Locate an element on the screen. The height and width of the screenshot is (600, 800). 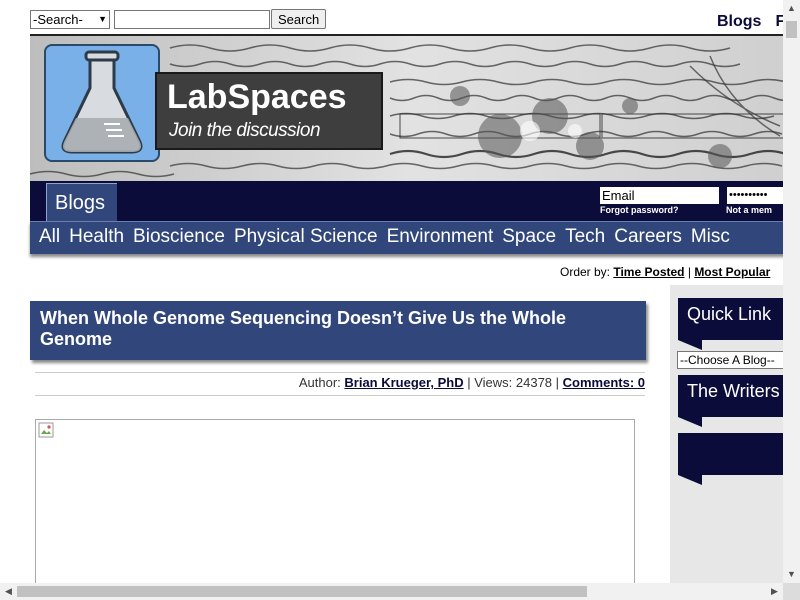
order-by-bar: Order by: Time Posted | Most Popular is located at coordinates (665, 272).